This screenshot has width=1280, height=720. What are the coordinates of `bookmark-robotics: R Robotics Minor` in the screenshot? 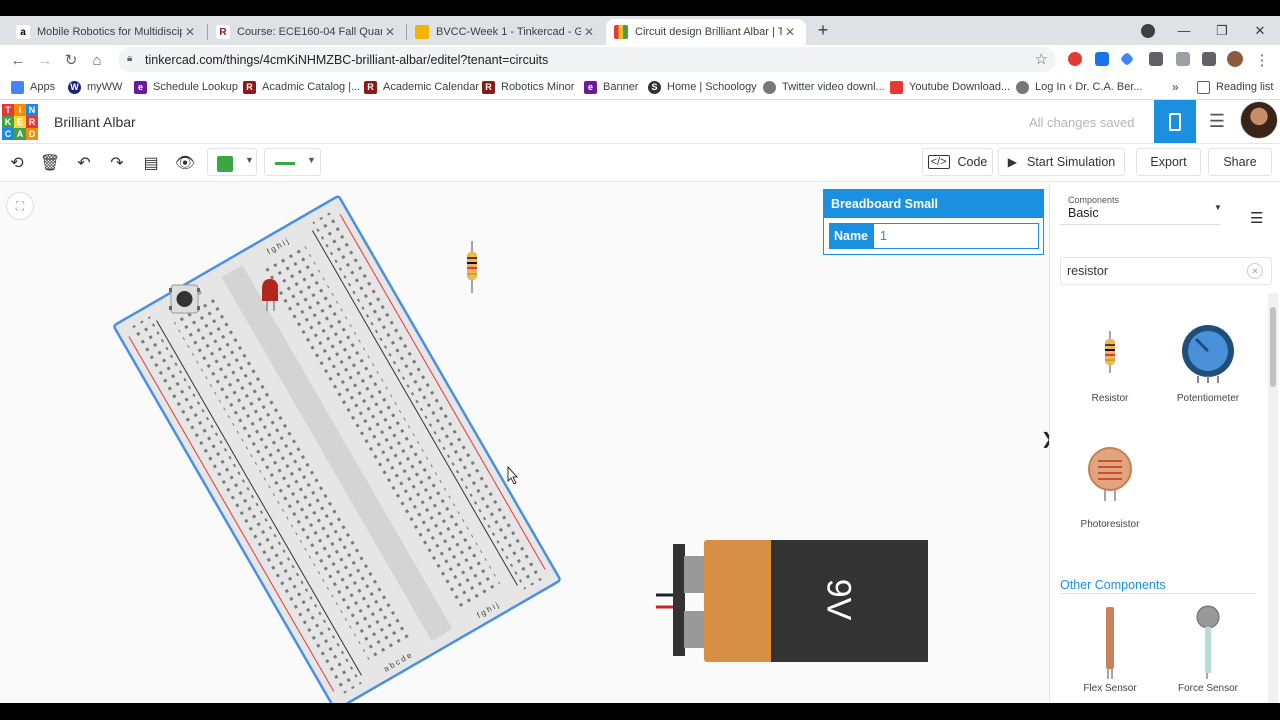 It's located at (528, 87).